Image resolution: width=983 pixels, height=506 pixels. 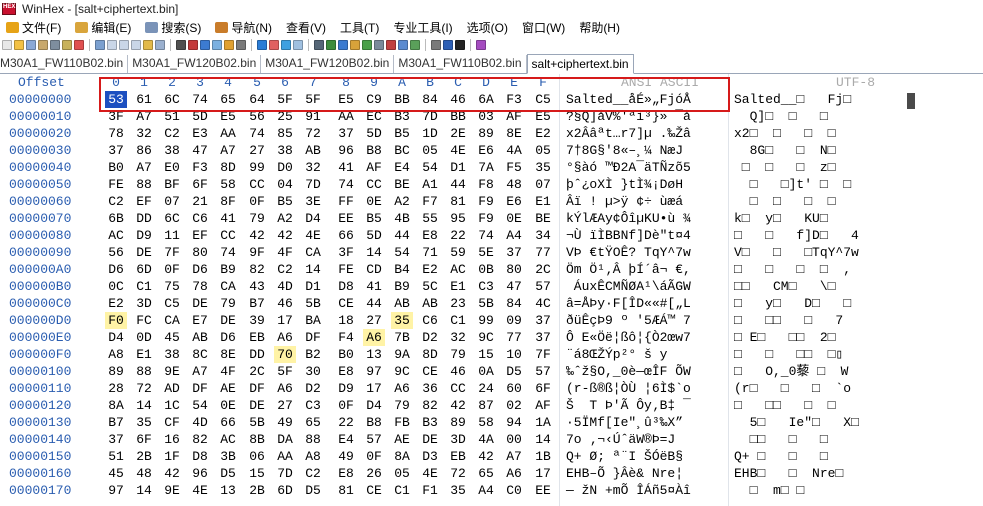 I want to click on hex-byte: FB, so click(x=402, y=422).